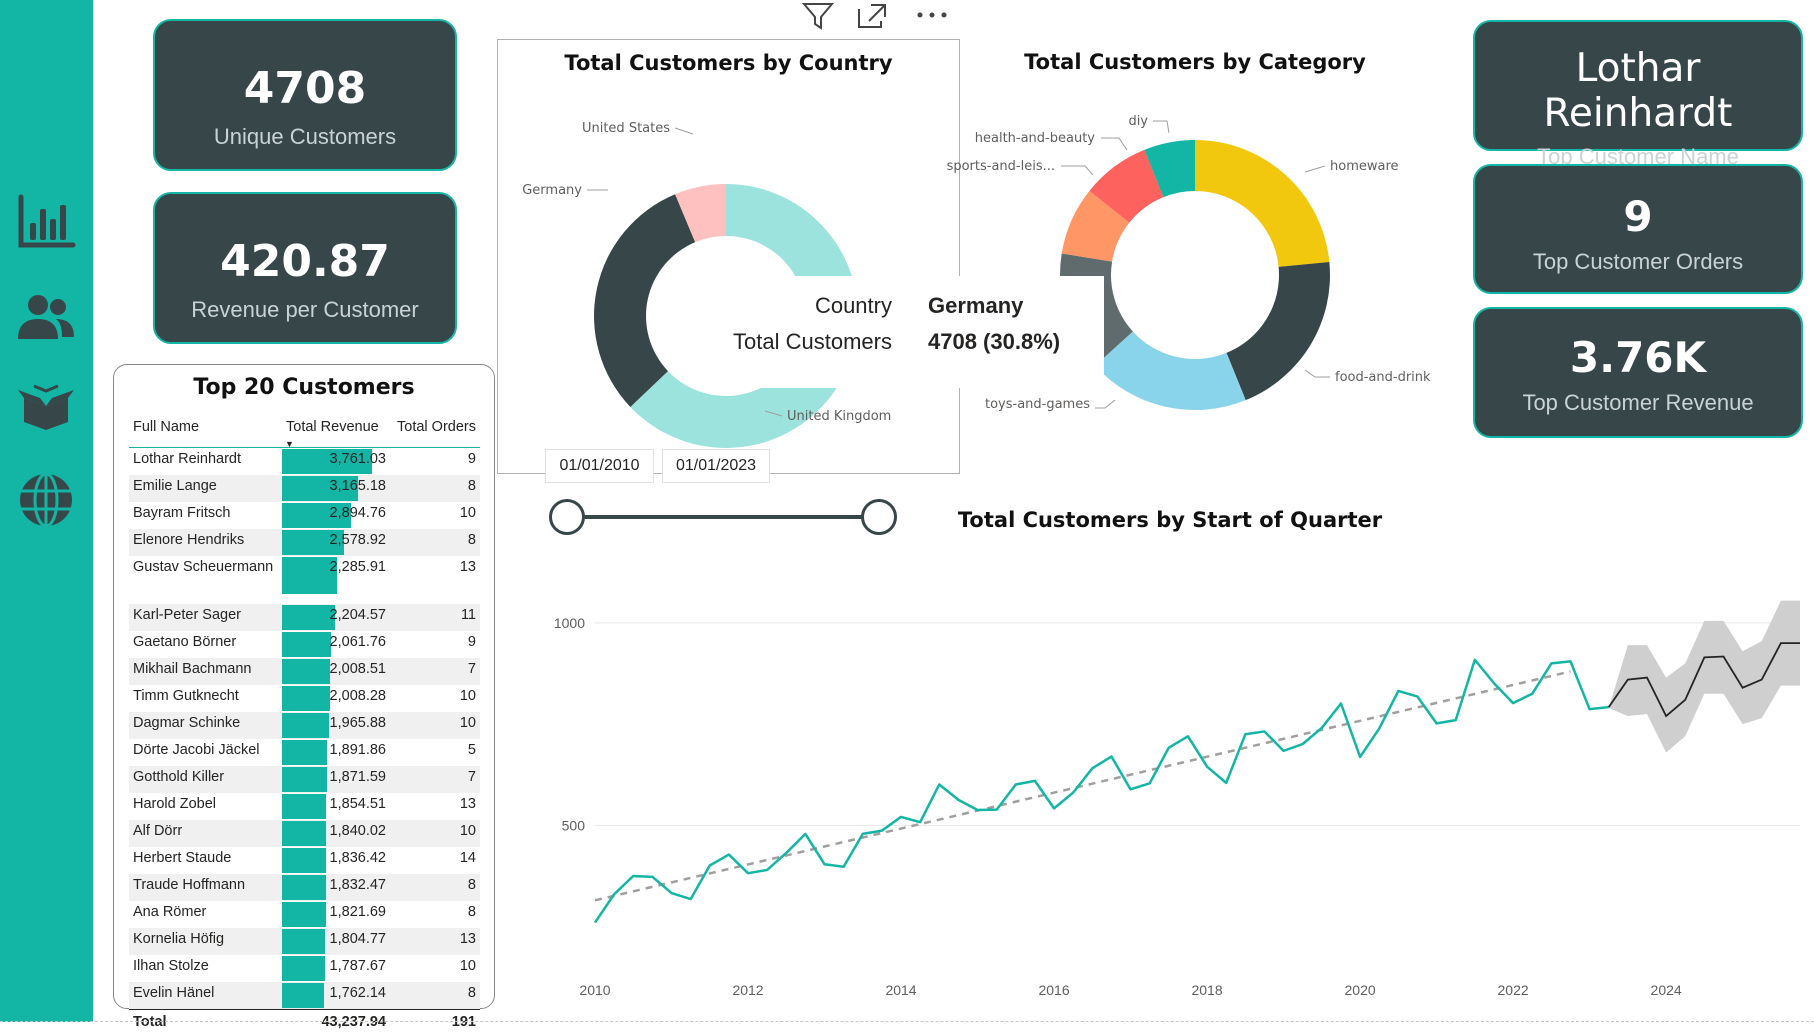 This screenshot has height=1035, width=1814. What do you see at coordinates (716, 466) in the screenshot?
I see `date-slicer-end-input: 01/01/2023` at bounding box center [716, 466].